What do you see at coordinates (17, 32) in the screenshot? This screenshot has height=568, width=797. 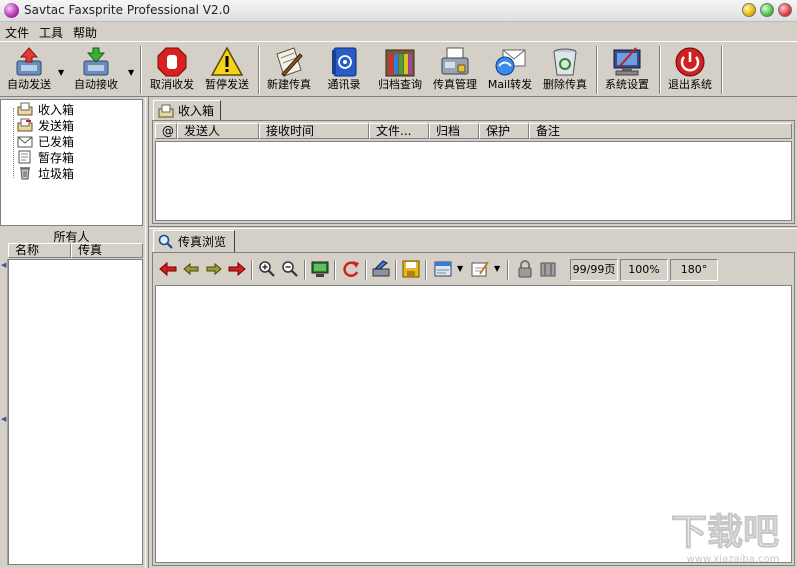 I see `menu-file: 文件` at bounding box center [17, 32].